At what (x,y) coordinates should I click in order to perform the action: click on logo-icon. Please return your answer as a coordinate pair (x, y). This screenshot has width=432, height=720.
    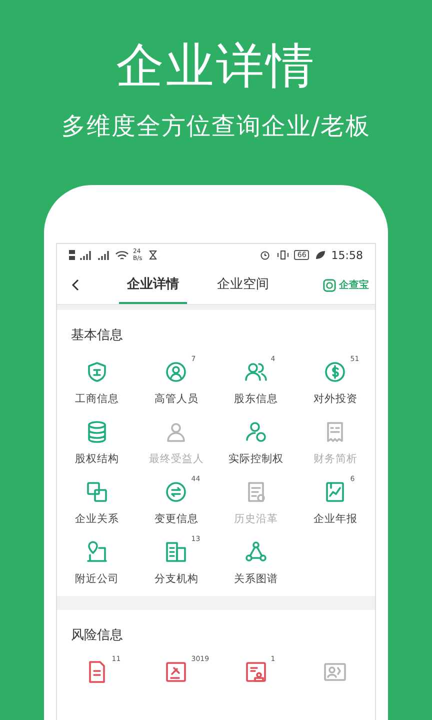
    Looking at the image, I should click on (329, 285).